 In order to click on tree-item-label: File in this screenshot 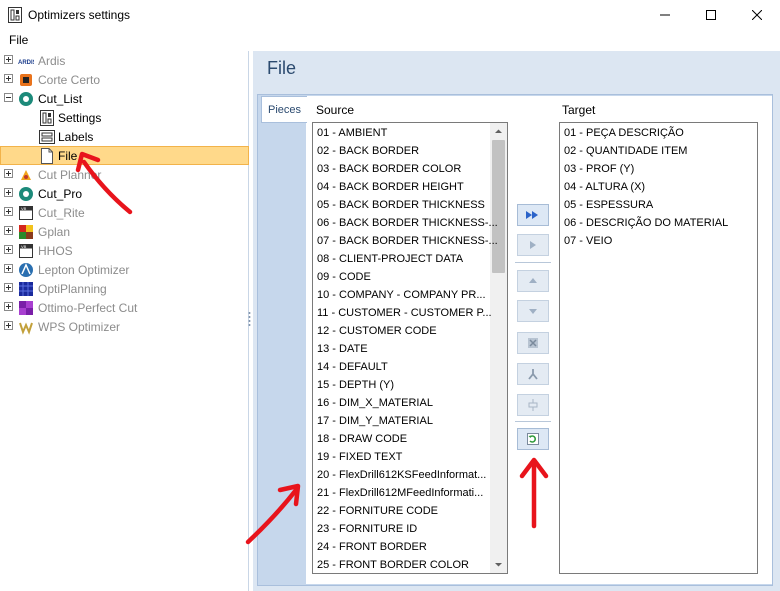, I will do `click(68, 156)`.